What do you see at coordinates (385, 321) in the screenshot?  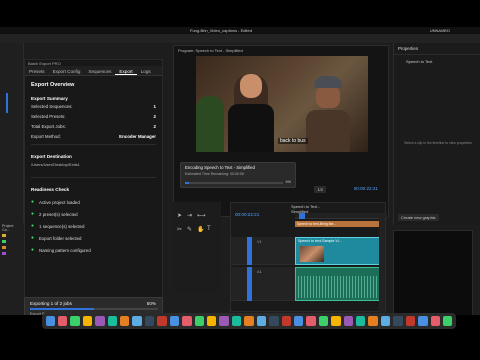 I see `dock-app-ai` at bounding box center [385, 321].